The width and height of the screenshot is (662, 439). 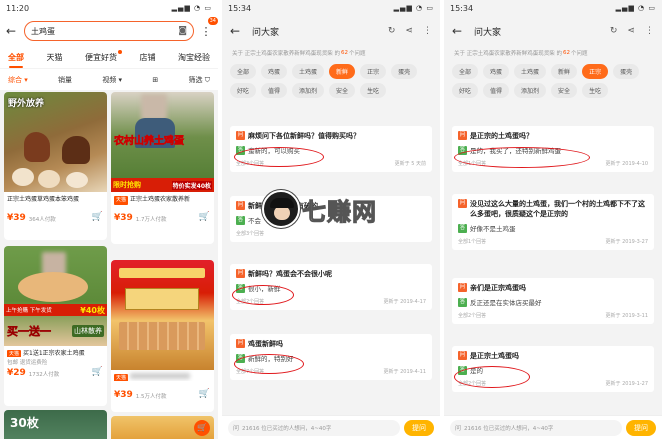 What do you see at coordinates (202, 428) in the screenshot?
I see `cart-float-icon: 🛒` at bounding box center [202, 428].